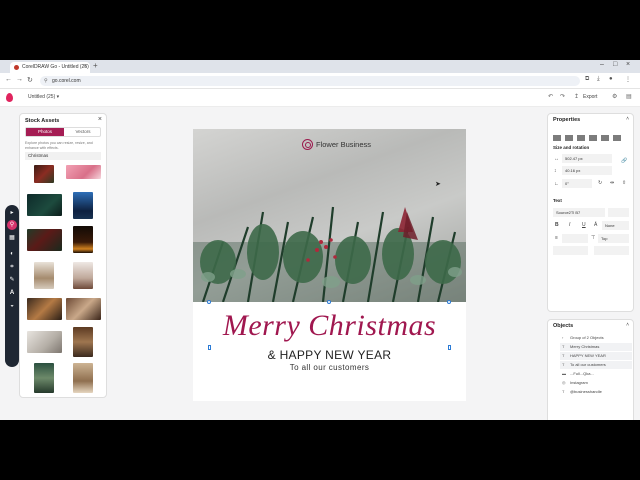 The image size is (640, 480). Describe the element at coordinates (611, 250) in the screenshot. I see `letter-spacing-field` at that location.